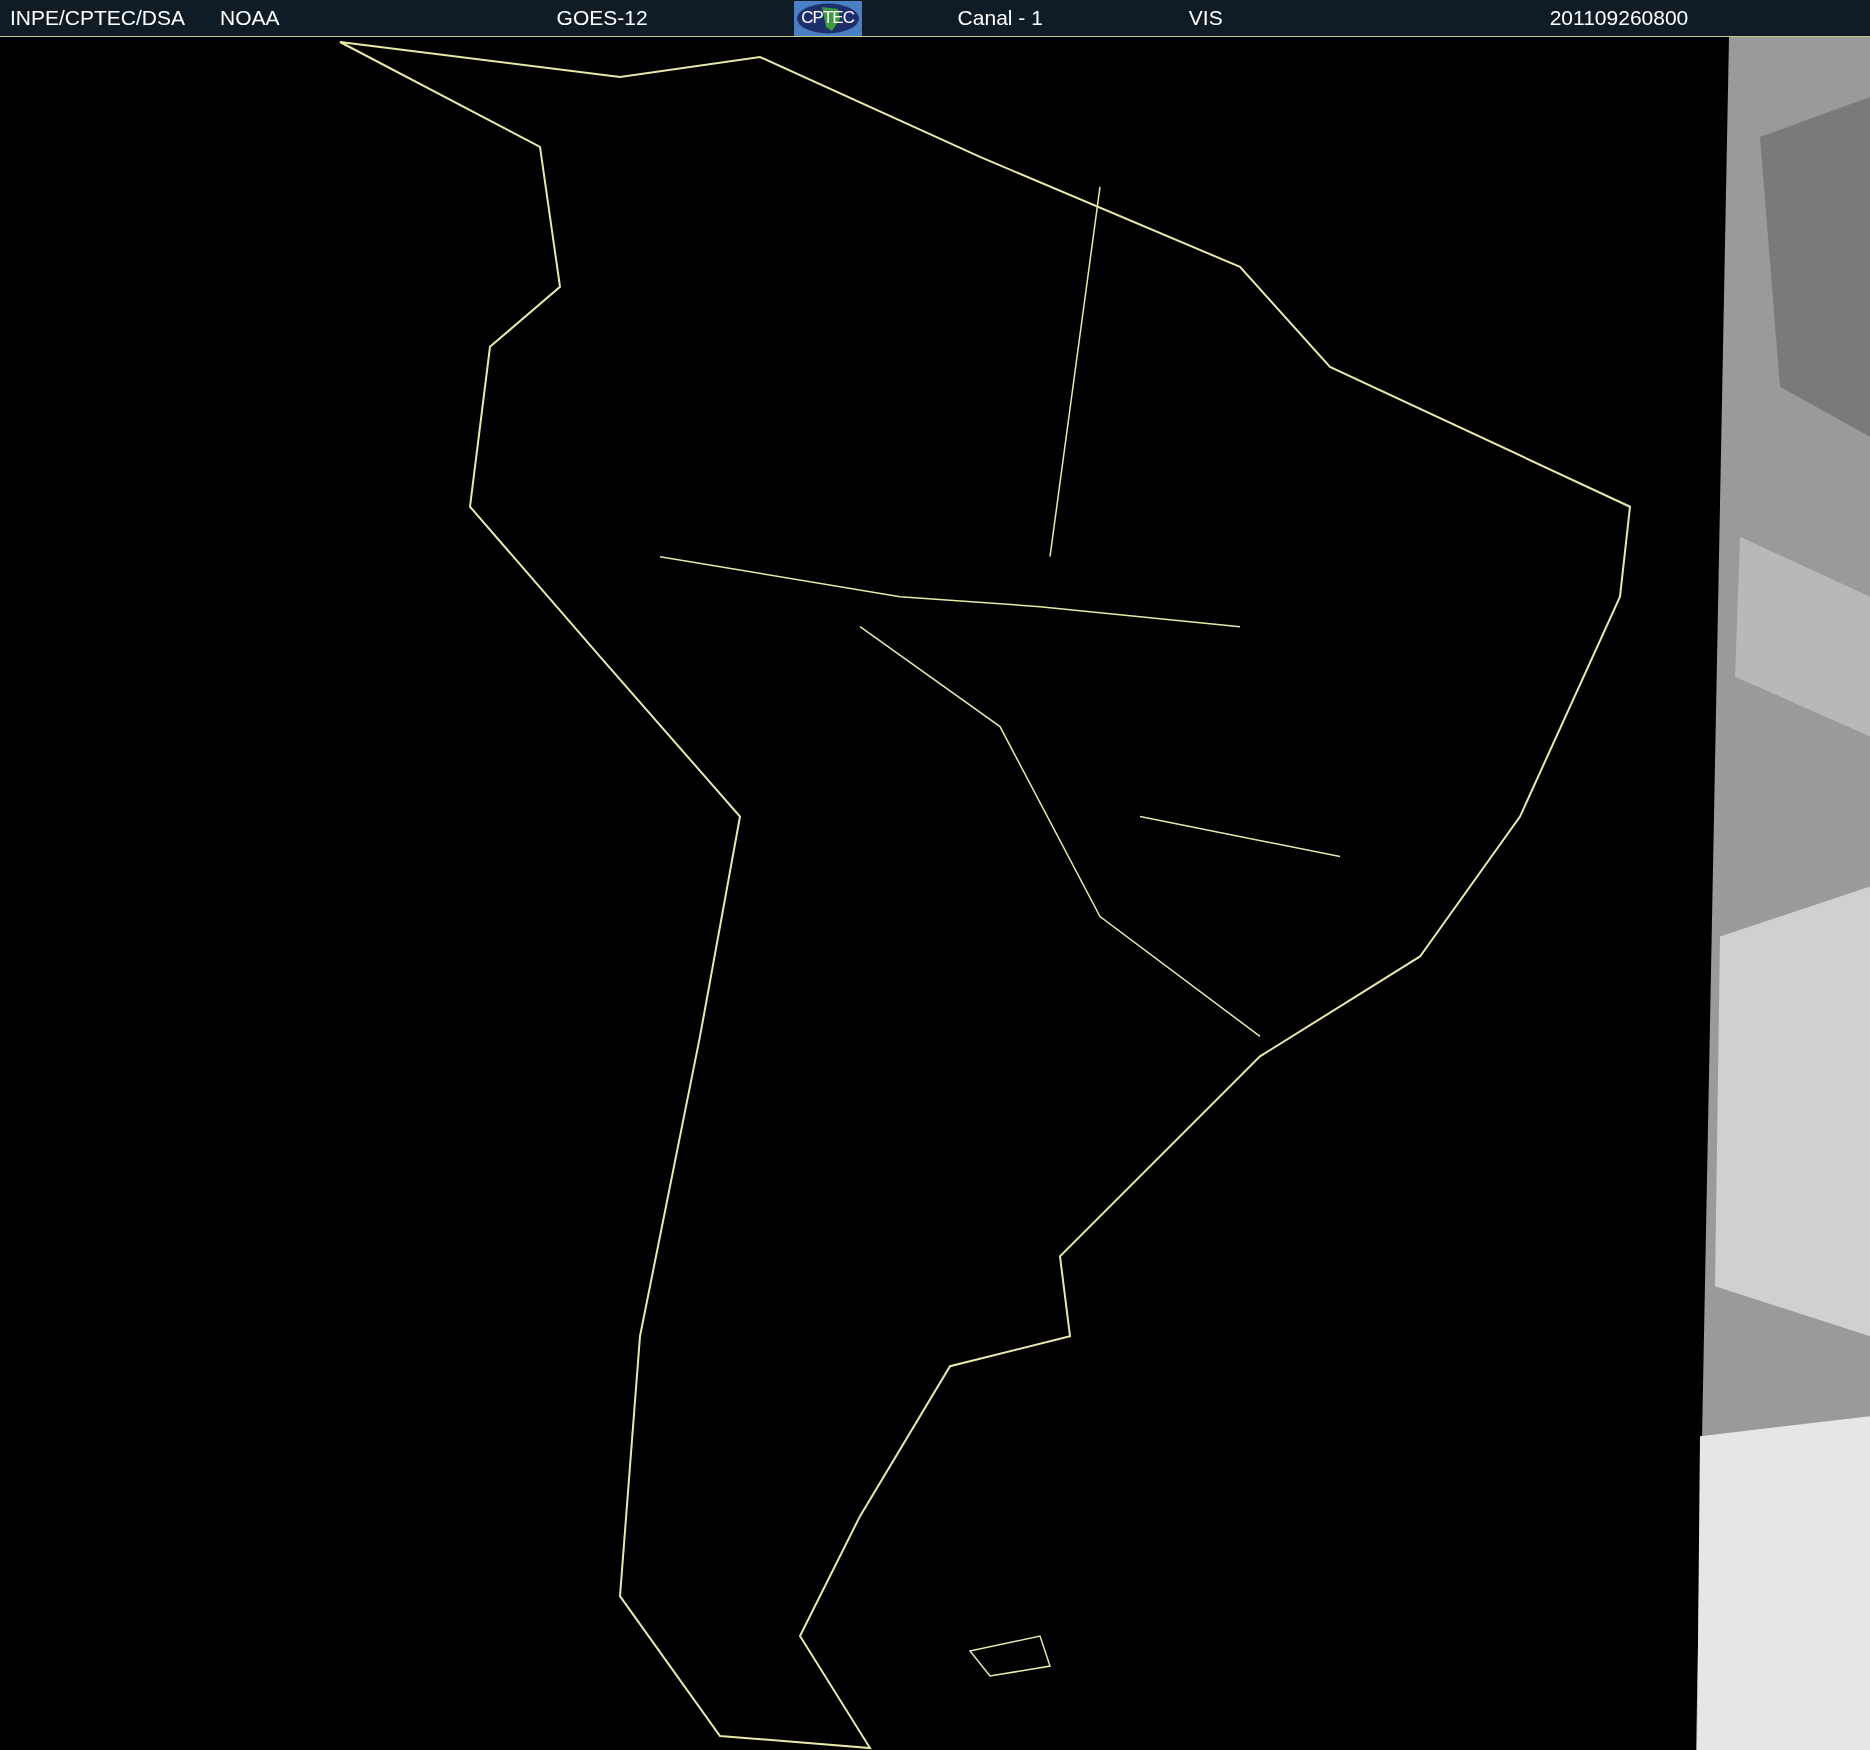 Image resolution: width=1870 pixels, height=1750 pixels. What do you see at coordinates (250, 18) in the screenshot?
I see `header-label: NOAA` at bounding box center [250, 18].